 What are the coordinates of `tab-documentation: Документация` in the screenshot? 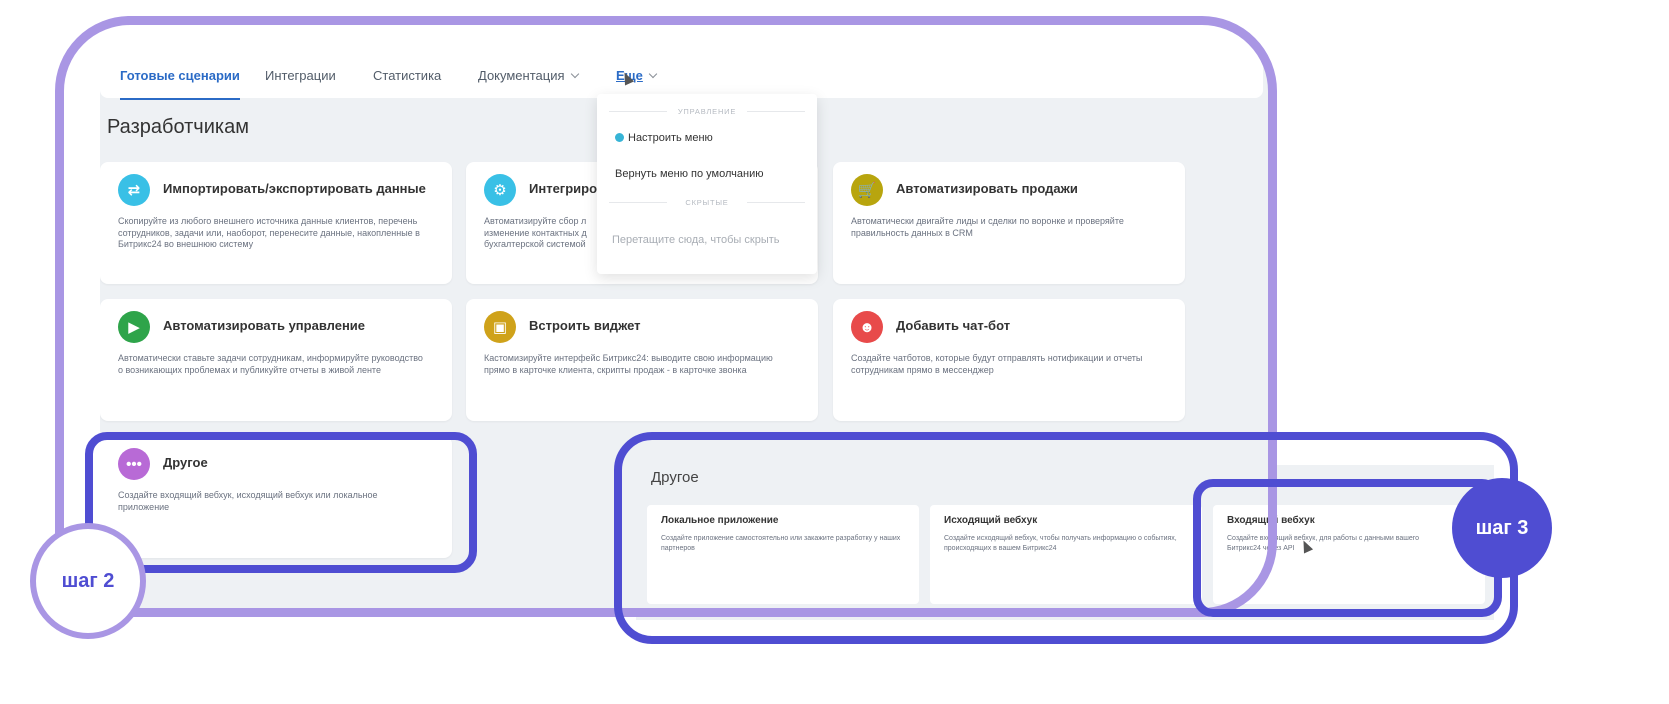 It's located at (528, 82).